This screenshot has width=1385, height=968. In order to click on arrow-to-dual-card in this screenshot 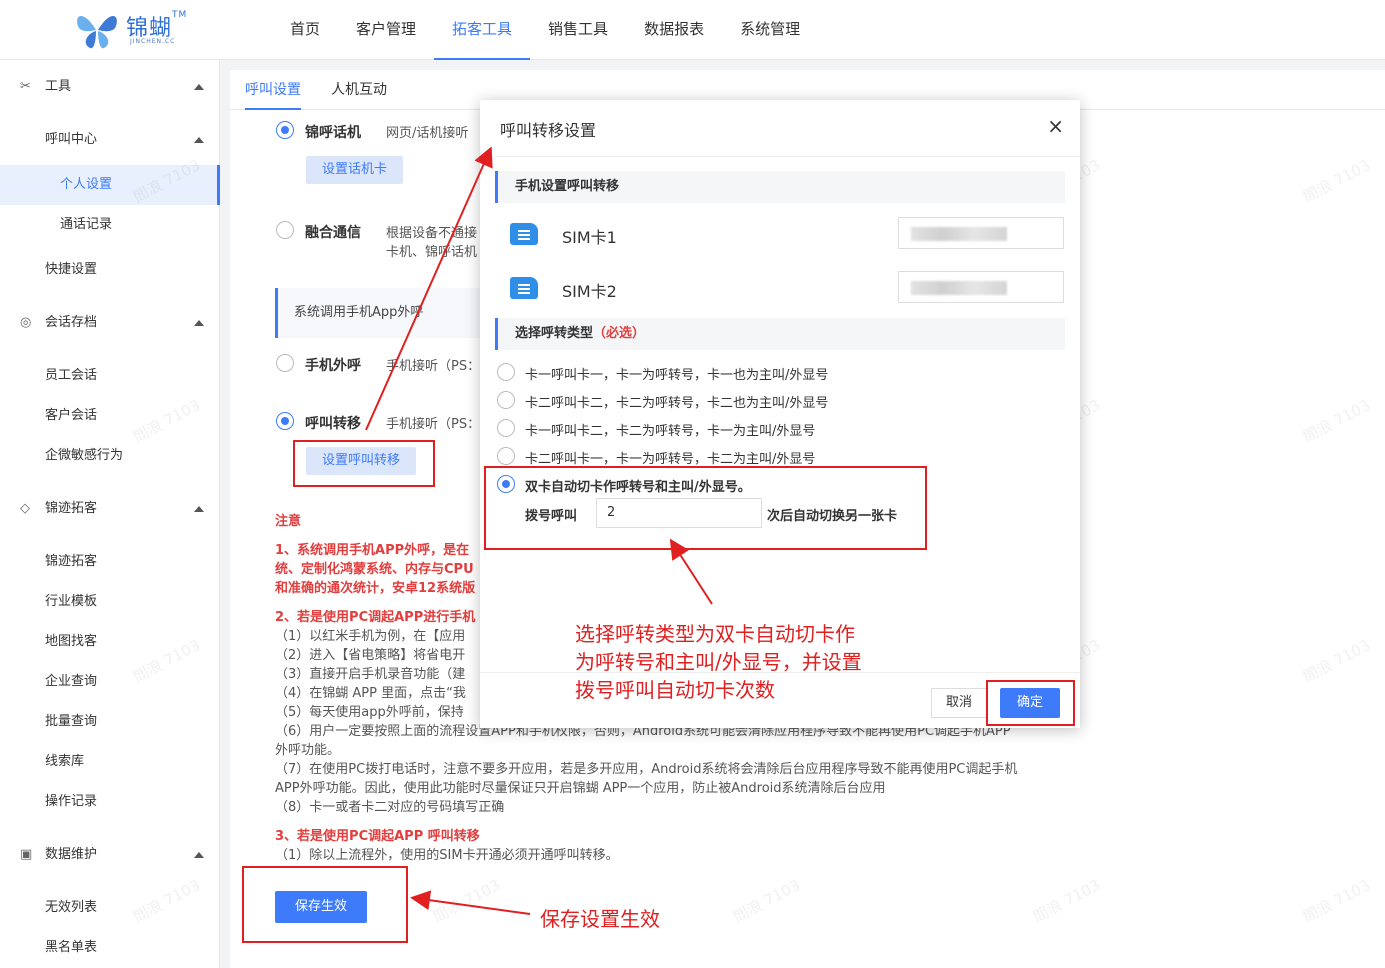, I will do `click(691, 571)`.